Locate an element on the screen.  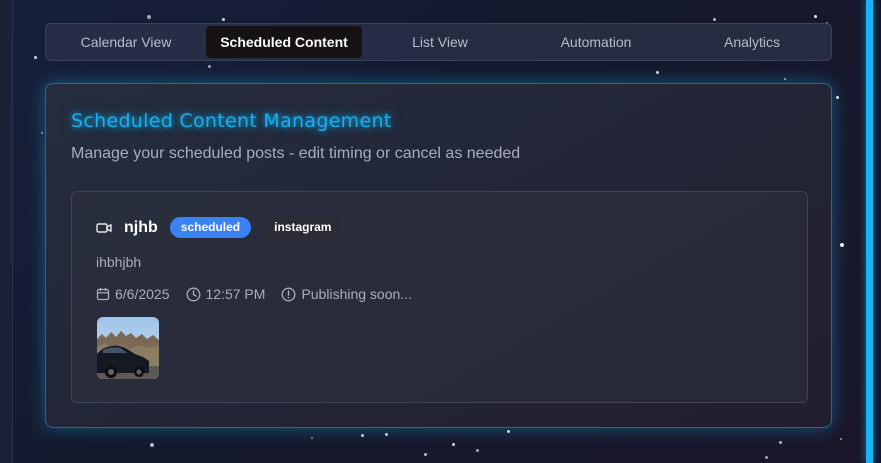
clock-icon is located at coordinates (193, 294).